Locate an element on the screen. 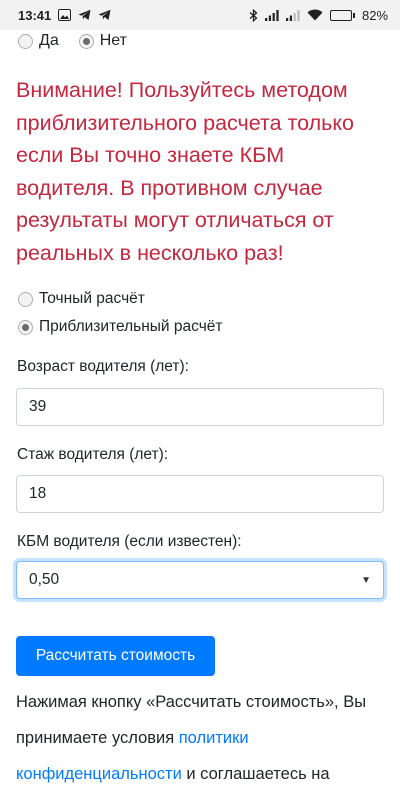 Image resolution: width=400 pixels, height=800 pixels. experience-input: 18 is located at coordinates (200, 494).